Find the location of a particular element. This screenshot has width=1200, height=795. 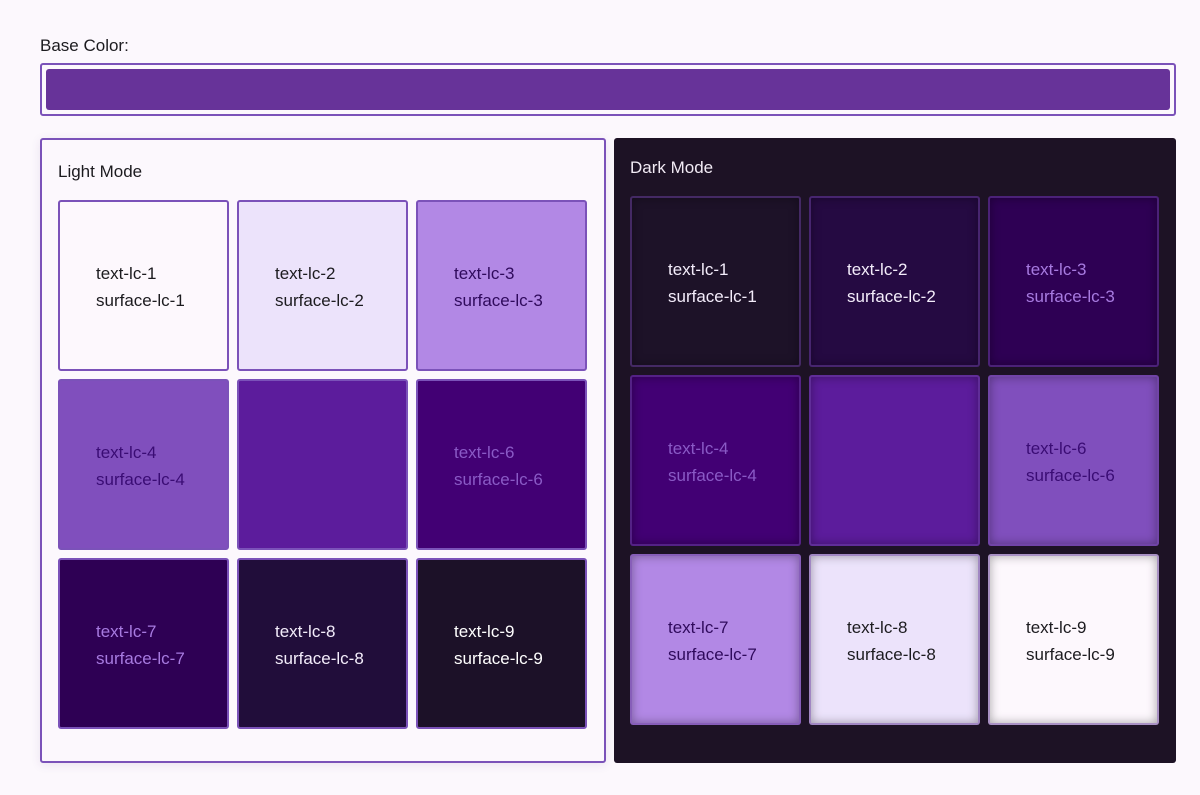

base-color-input is located at coordinates (608, 89).